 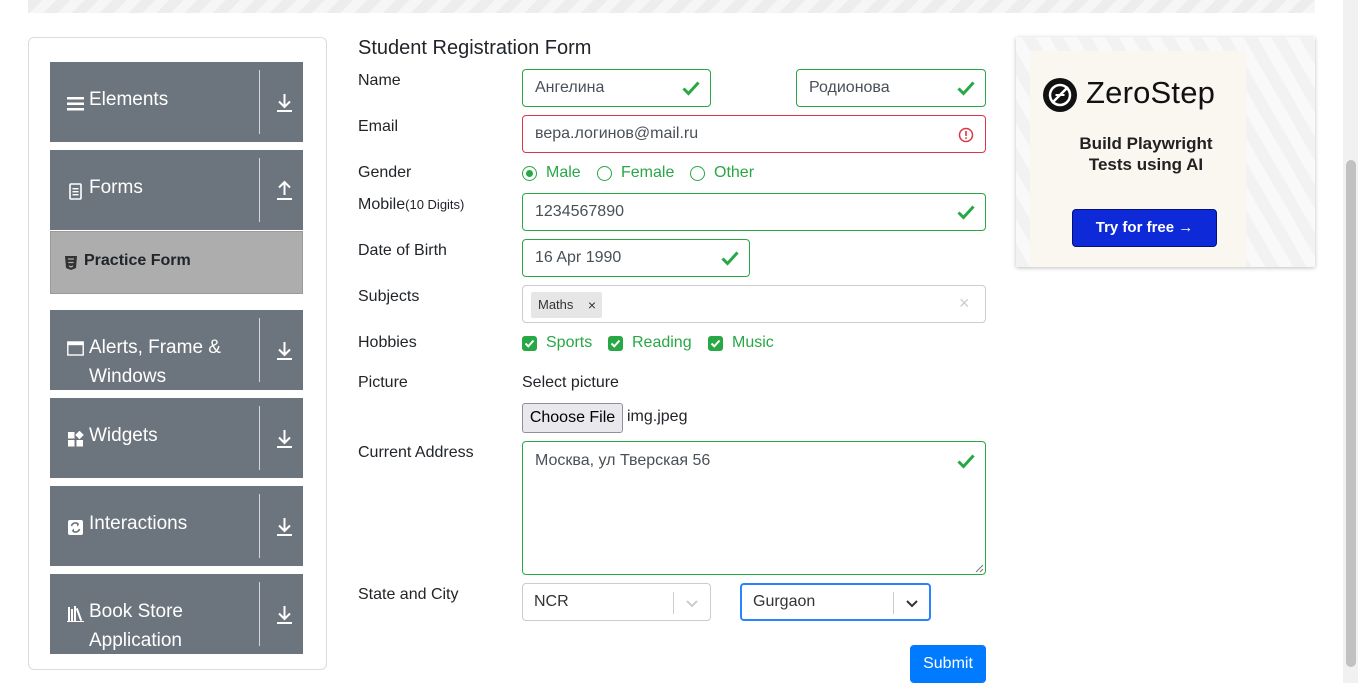 What do you see at coordinates (1151, 92) in the screenshot?
I see `ad-brand-name: ZeroStep` at bounding box center [1151, 92].